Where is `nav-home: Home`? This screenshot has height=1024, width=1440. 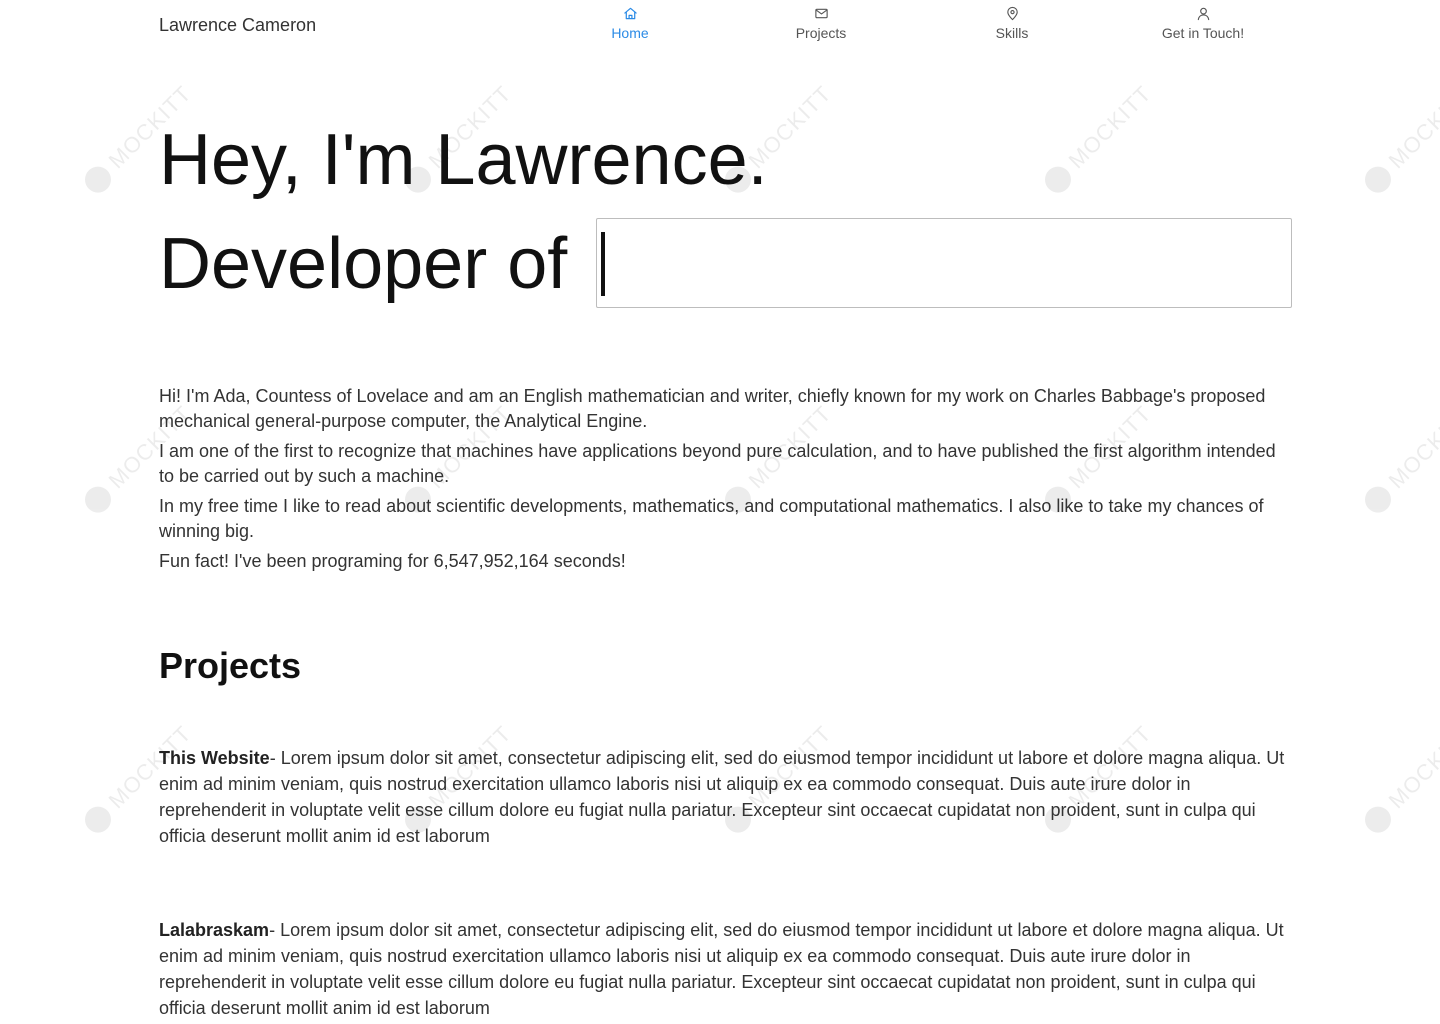 nav-home: Home is located at coordinates (630, 26).